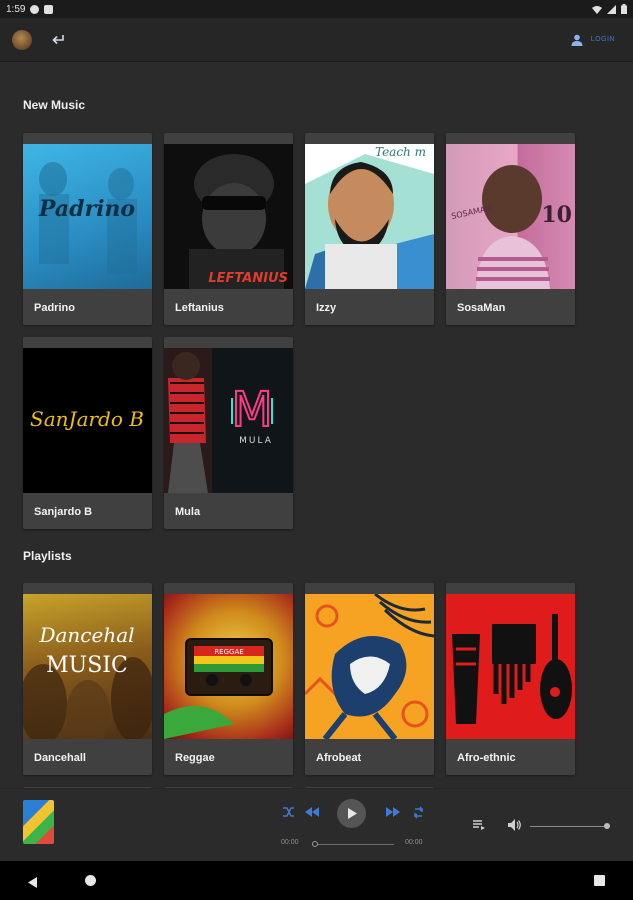  Describe the element at coordinates (16, 9) in the screenshot. I see `status-time: 1:59` at that location.